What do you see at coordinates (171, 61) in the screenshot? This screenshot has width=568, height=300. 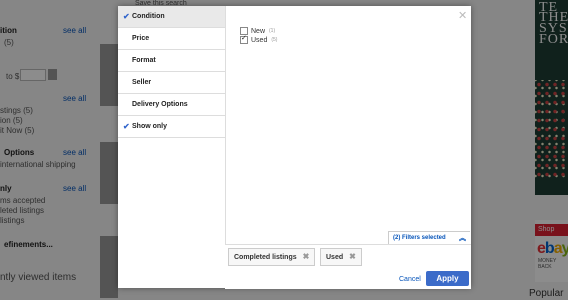 I see `filter-category-format: Format` at bounding box center [171, 61].